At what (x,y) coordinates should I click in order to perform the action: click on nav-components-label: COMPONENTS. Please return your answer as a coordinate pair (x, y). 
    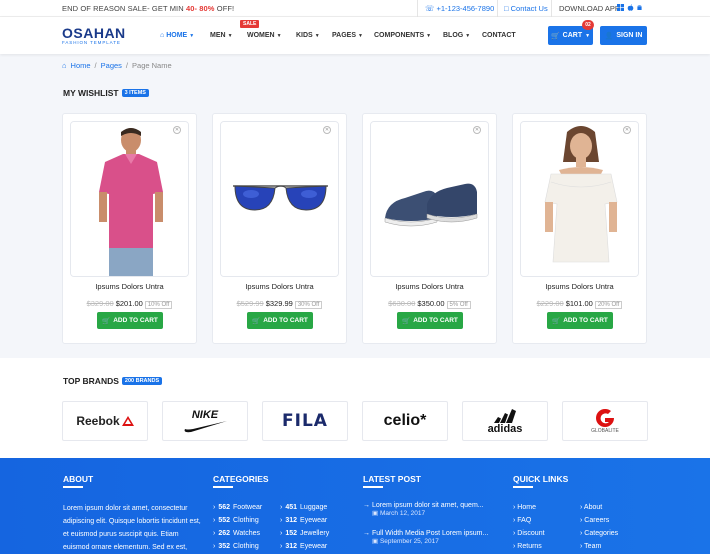
    Looking at the image, I should click on (399, 35).